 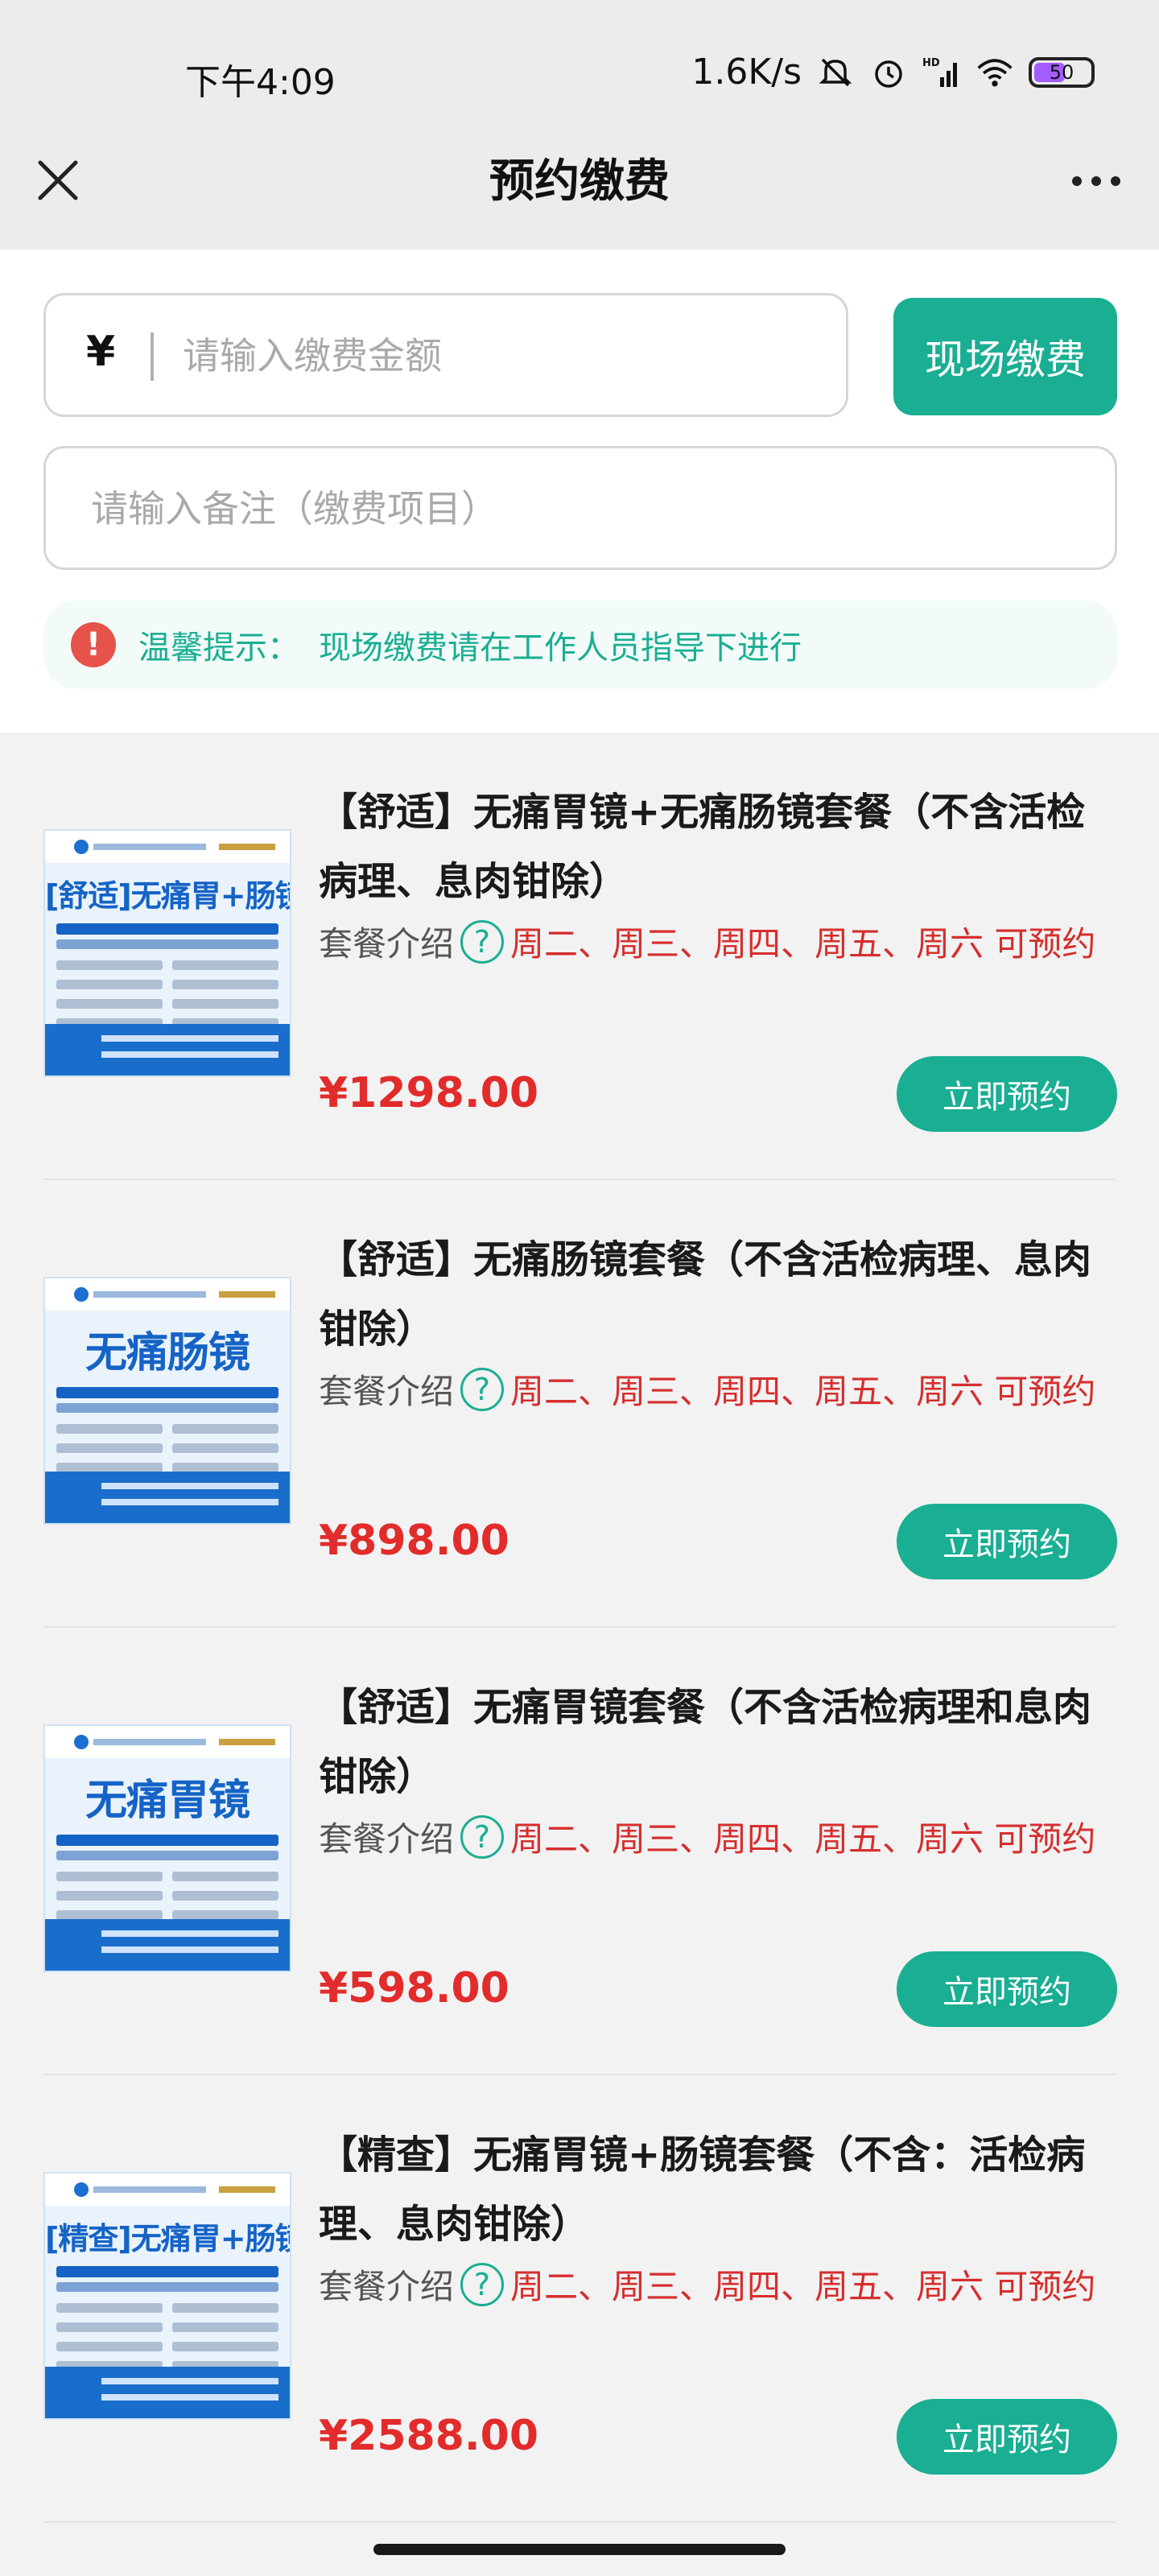 I want to click on package-price: ¥2588.00, so click(x=429, y=2436).